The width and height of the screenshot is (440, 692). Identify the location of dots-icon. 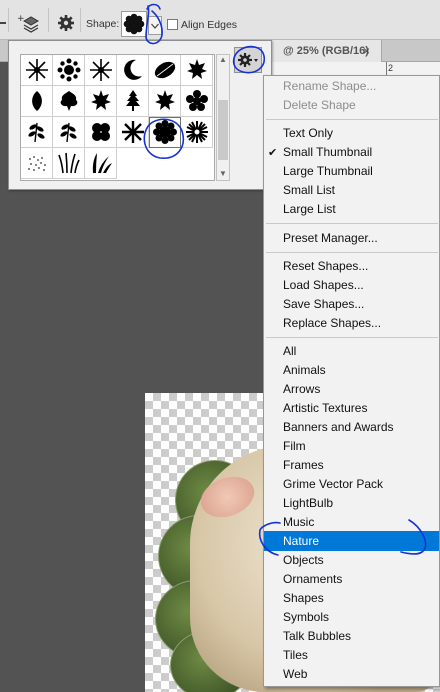
(36, 163).